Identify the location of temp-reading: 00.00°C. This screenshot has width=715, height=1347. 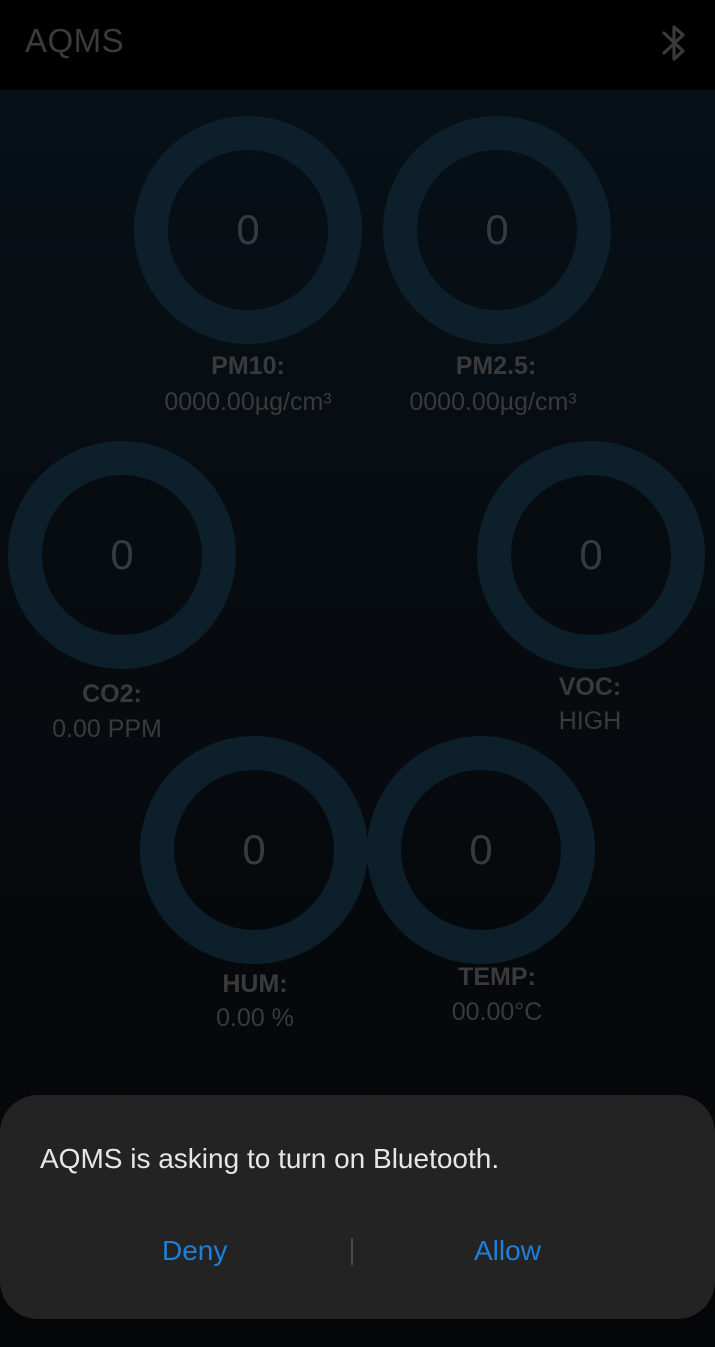
(497, 1012).